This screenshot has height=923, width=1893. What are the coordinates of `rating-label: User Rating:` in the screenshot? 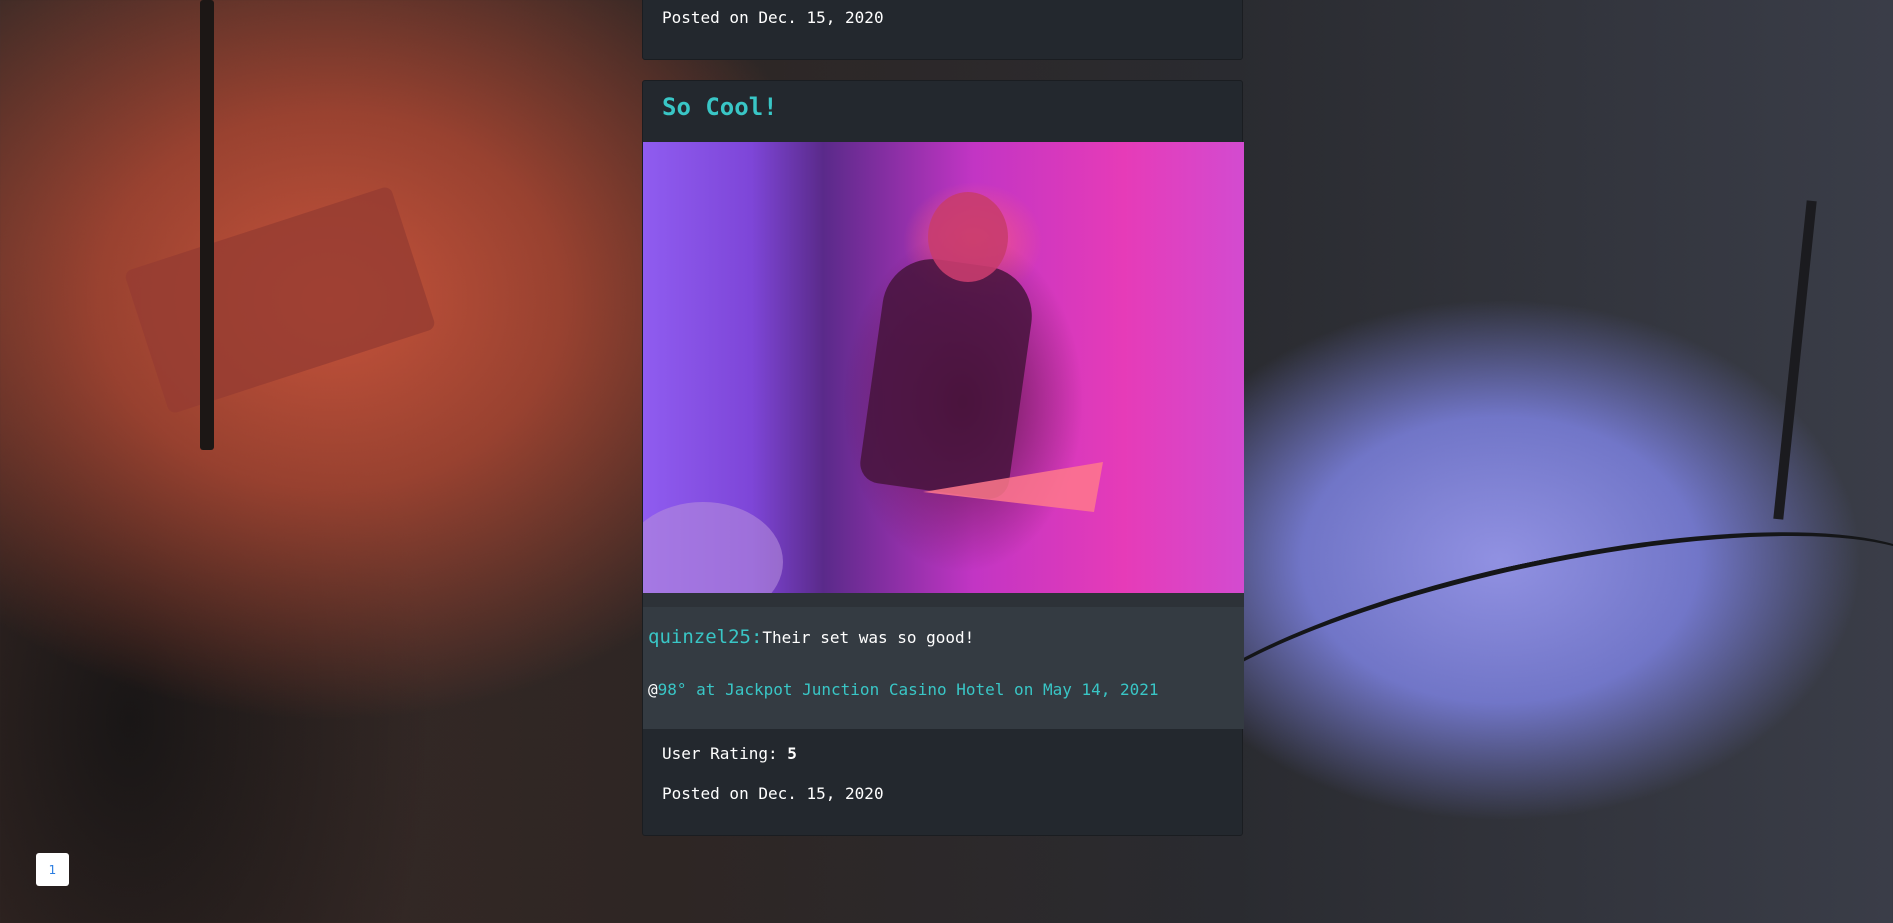 It's located at (720, 753).